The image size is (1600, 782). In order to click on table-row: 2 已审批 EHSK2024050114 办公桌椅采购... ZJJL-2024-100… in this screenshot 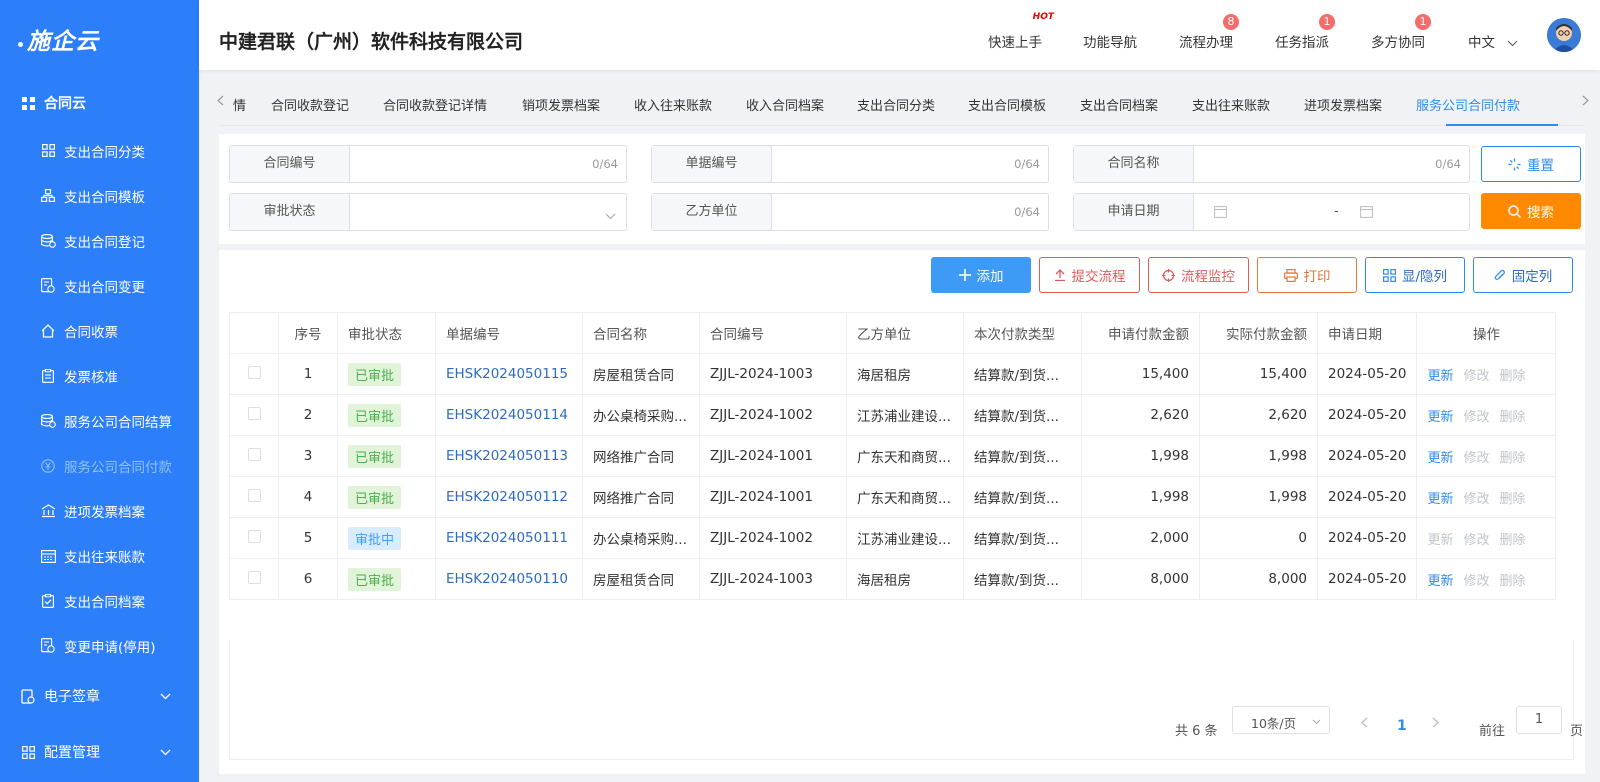, I will do `click(893, 415)`.